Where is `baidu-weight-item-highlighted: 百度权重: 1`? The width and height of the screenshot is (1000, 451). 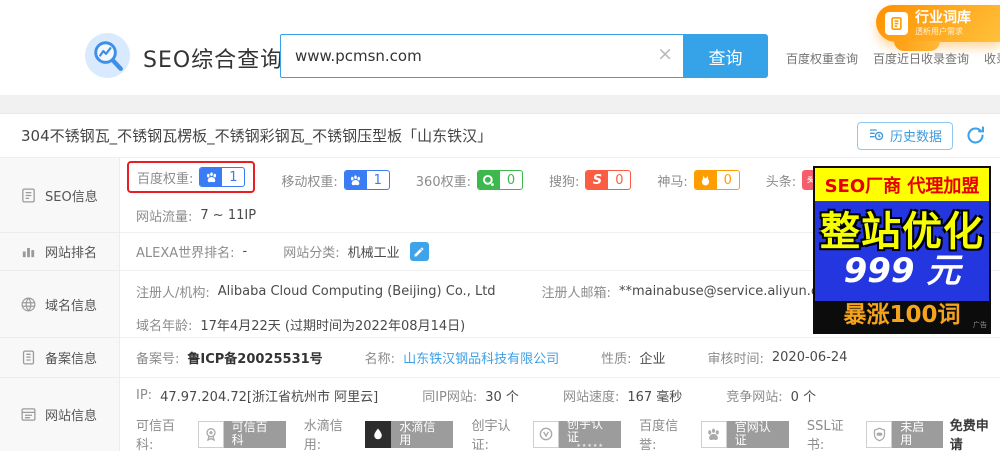
baidu-weight-item-highlighted: 百度权重: 1 is located at coordinates (191, 177).